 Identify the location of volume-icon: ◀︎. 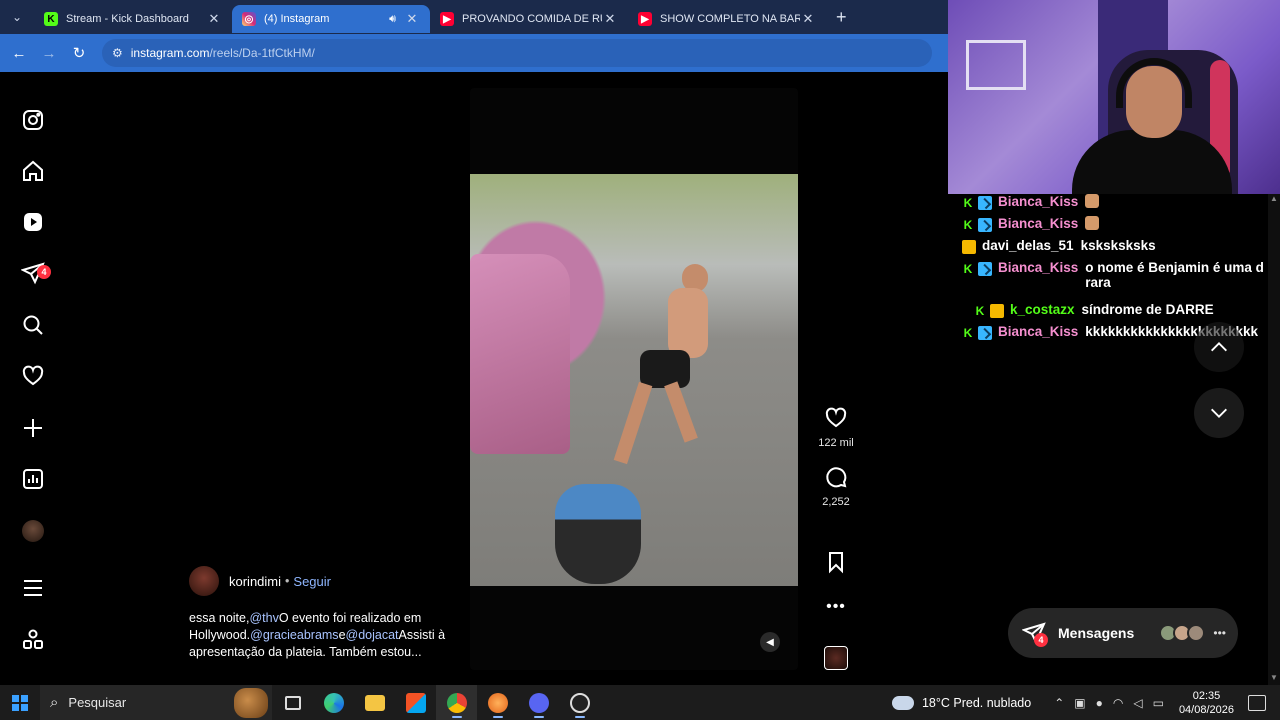
(770, 642).